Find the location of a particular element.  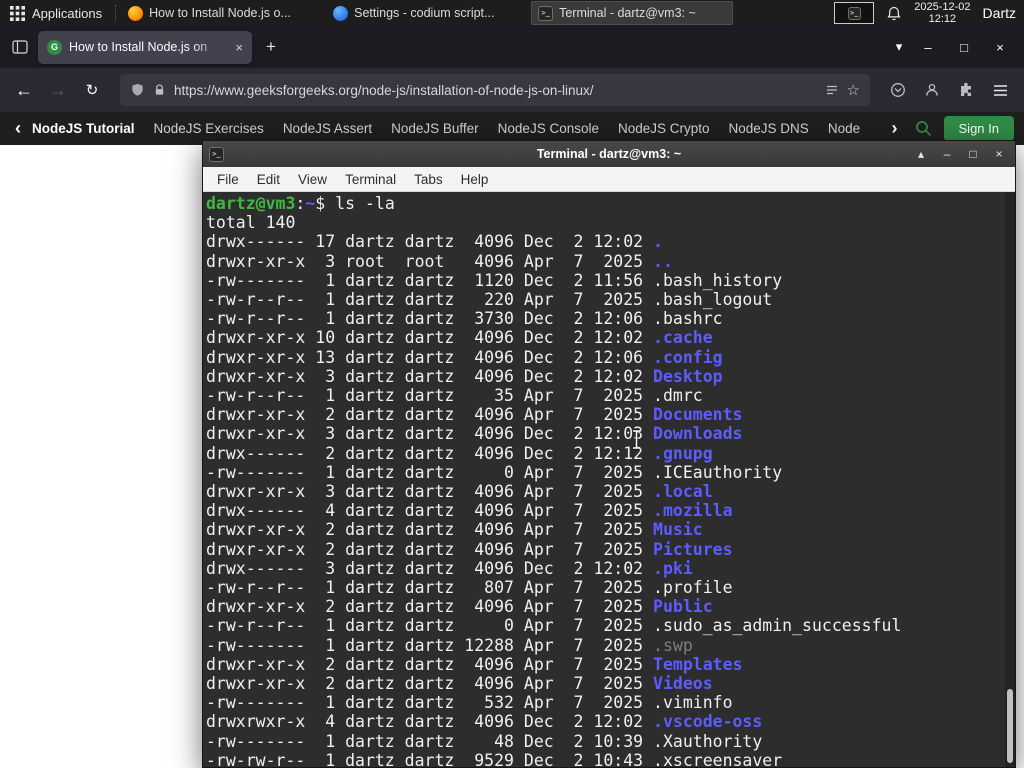

menu-edit: Edit is located at coordinates (268, 179).